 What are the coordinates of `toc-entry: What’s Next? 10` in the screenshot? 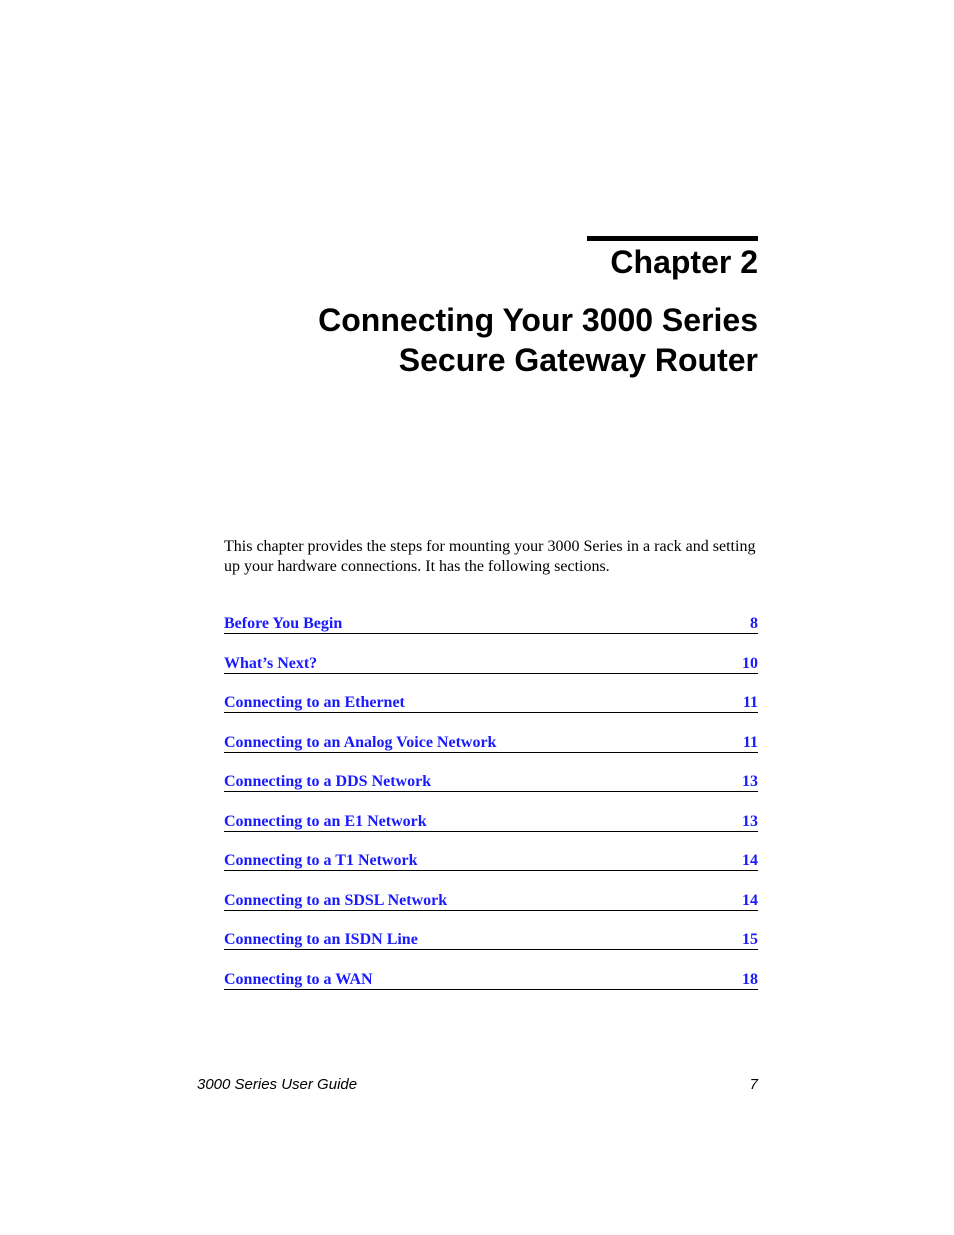 It's located at (491, 663).